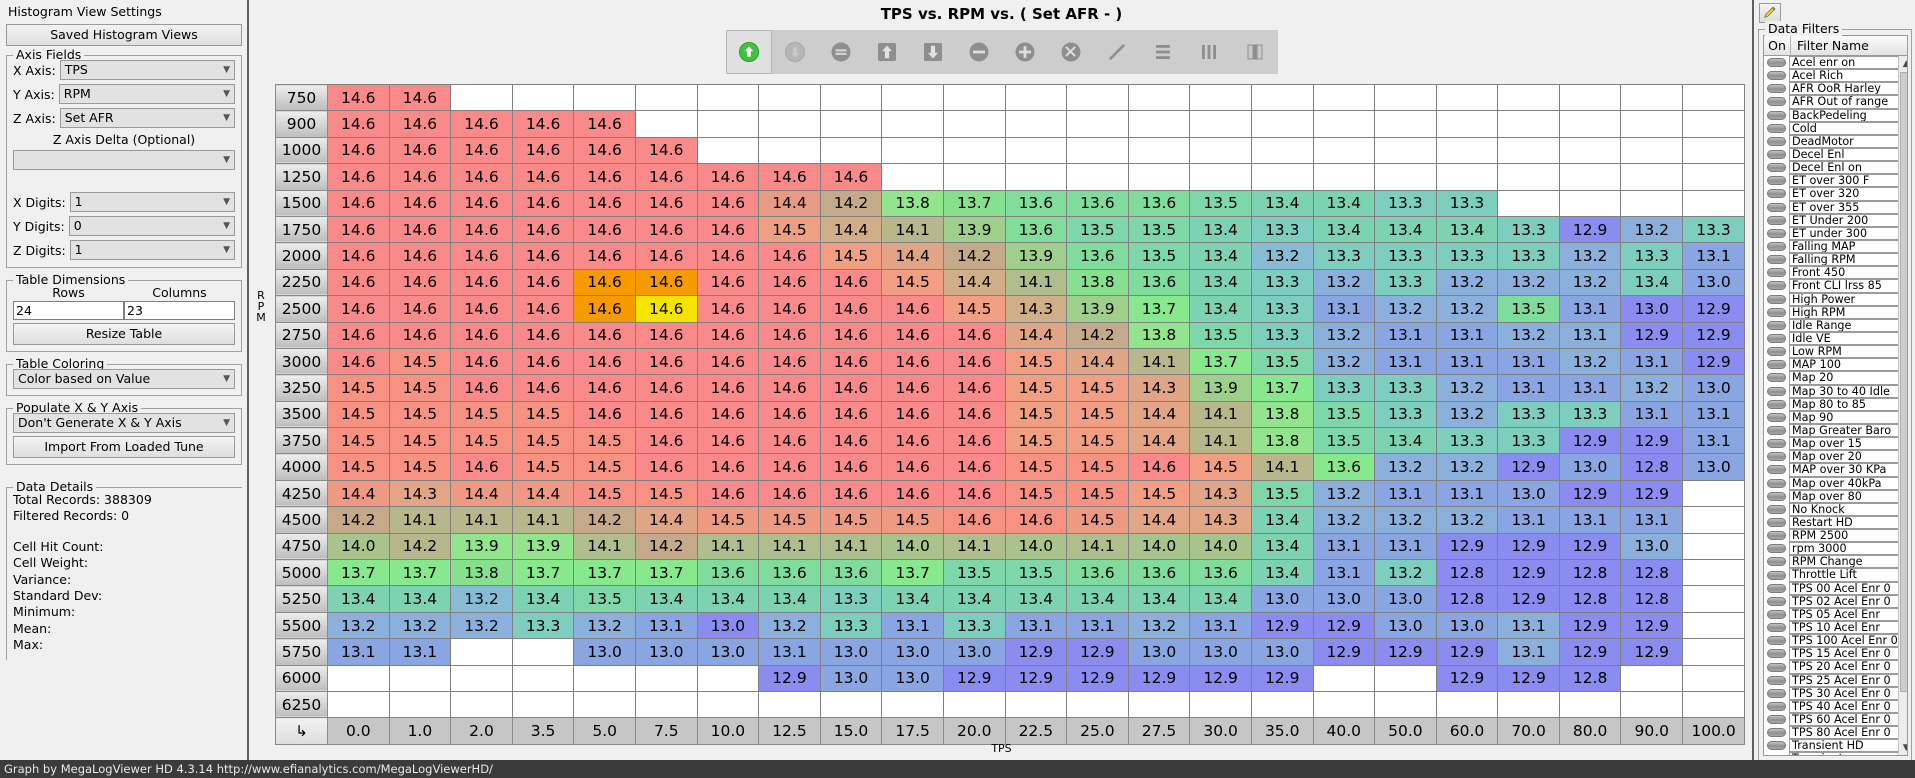  Describe the element at coordinates (301, 467) in the screenshot. I see `row-header: 4000` at that location.